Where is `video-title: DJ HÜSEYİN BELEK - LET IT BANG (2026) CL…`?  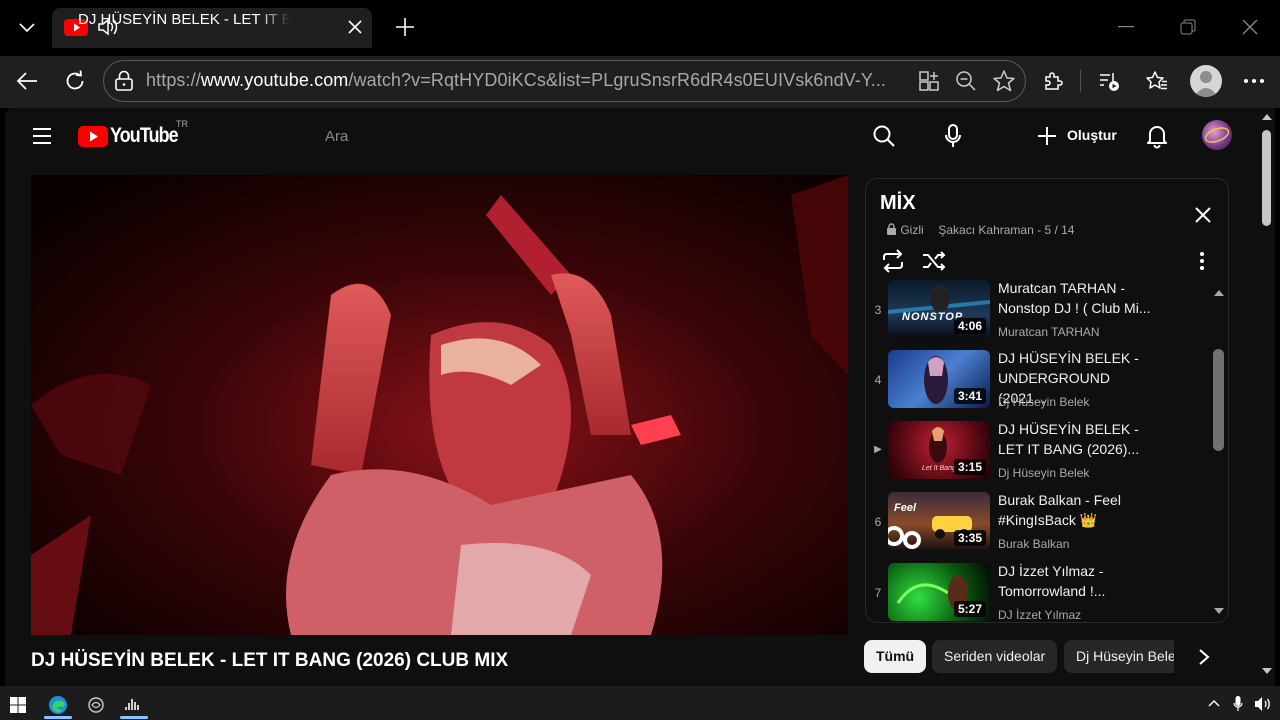
video-title: DJ HÜSEYİN BELEK - LET IT BANG (2026) CL… is located at coordinates (270, 660).